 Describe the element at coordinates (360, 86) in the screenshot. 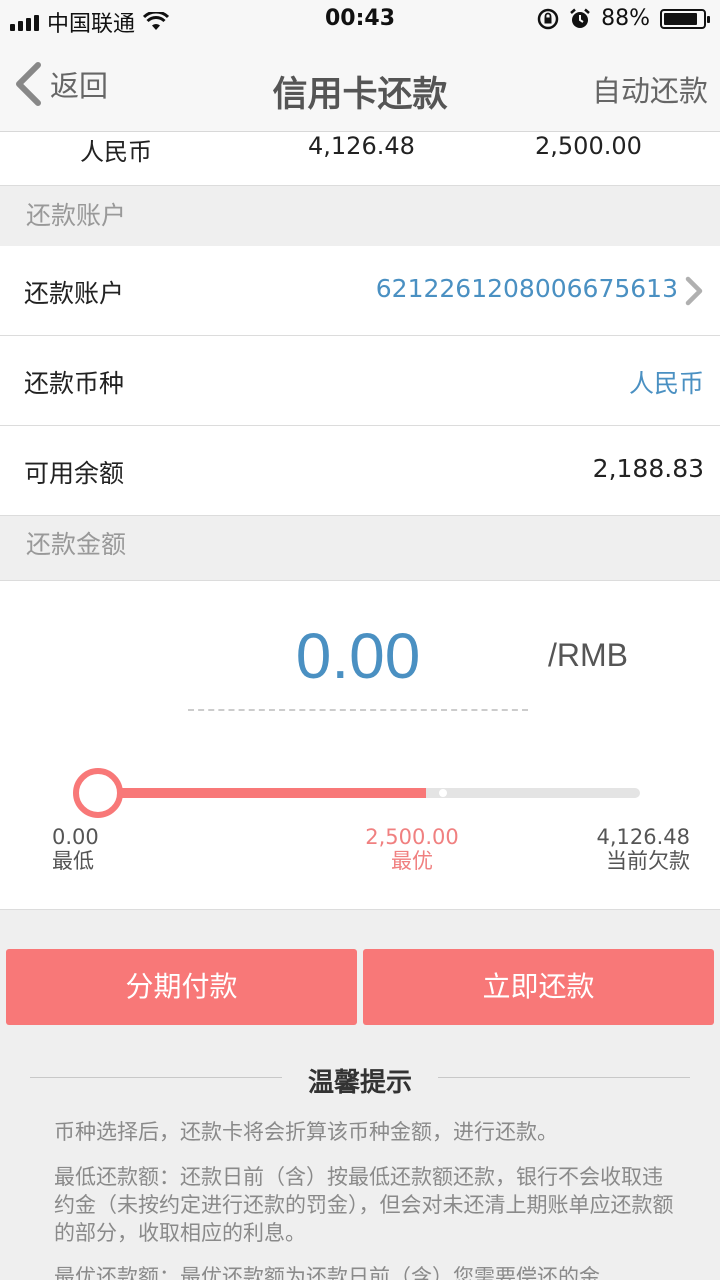

I see `nav-bar: 返回 信用卡还款 自动还款` at that location.